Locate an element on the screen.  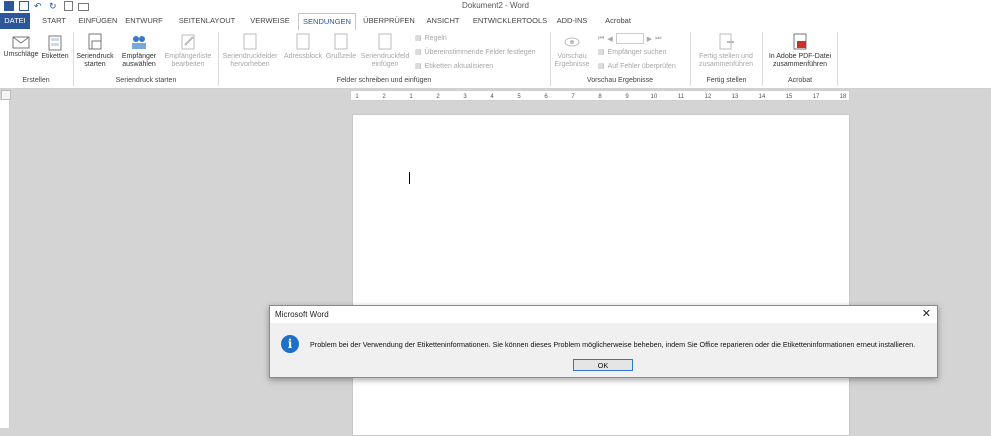
tab-ueberpruefen: ÜBERPRÜFEN is located at coordinates (389, 21).